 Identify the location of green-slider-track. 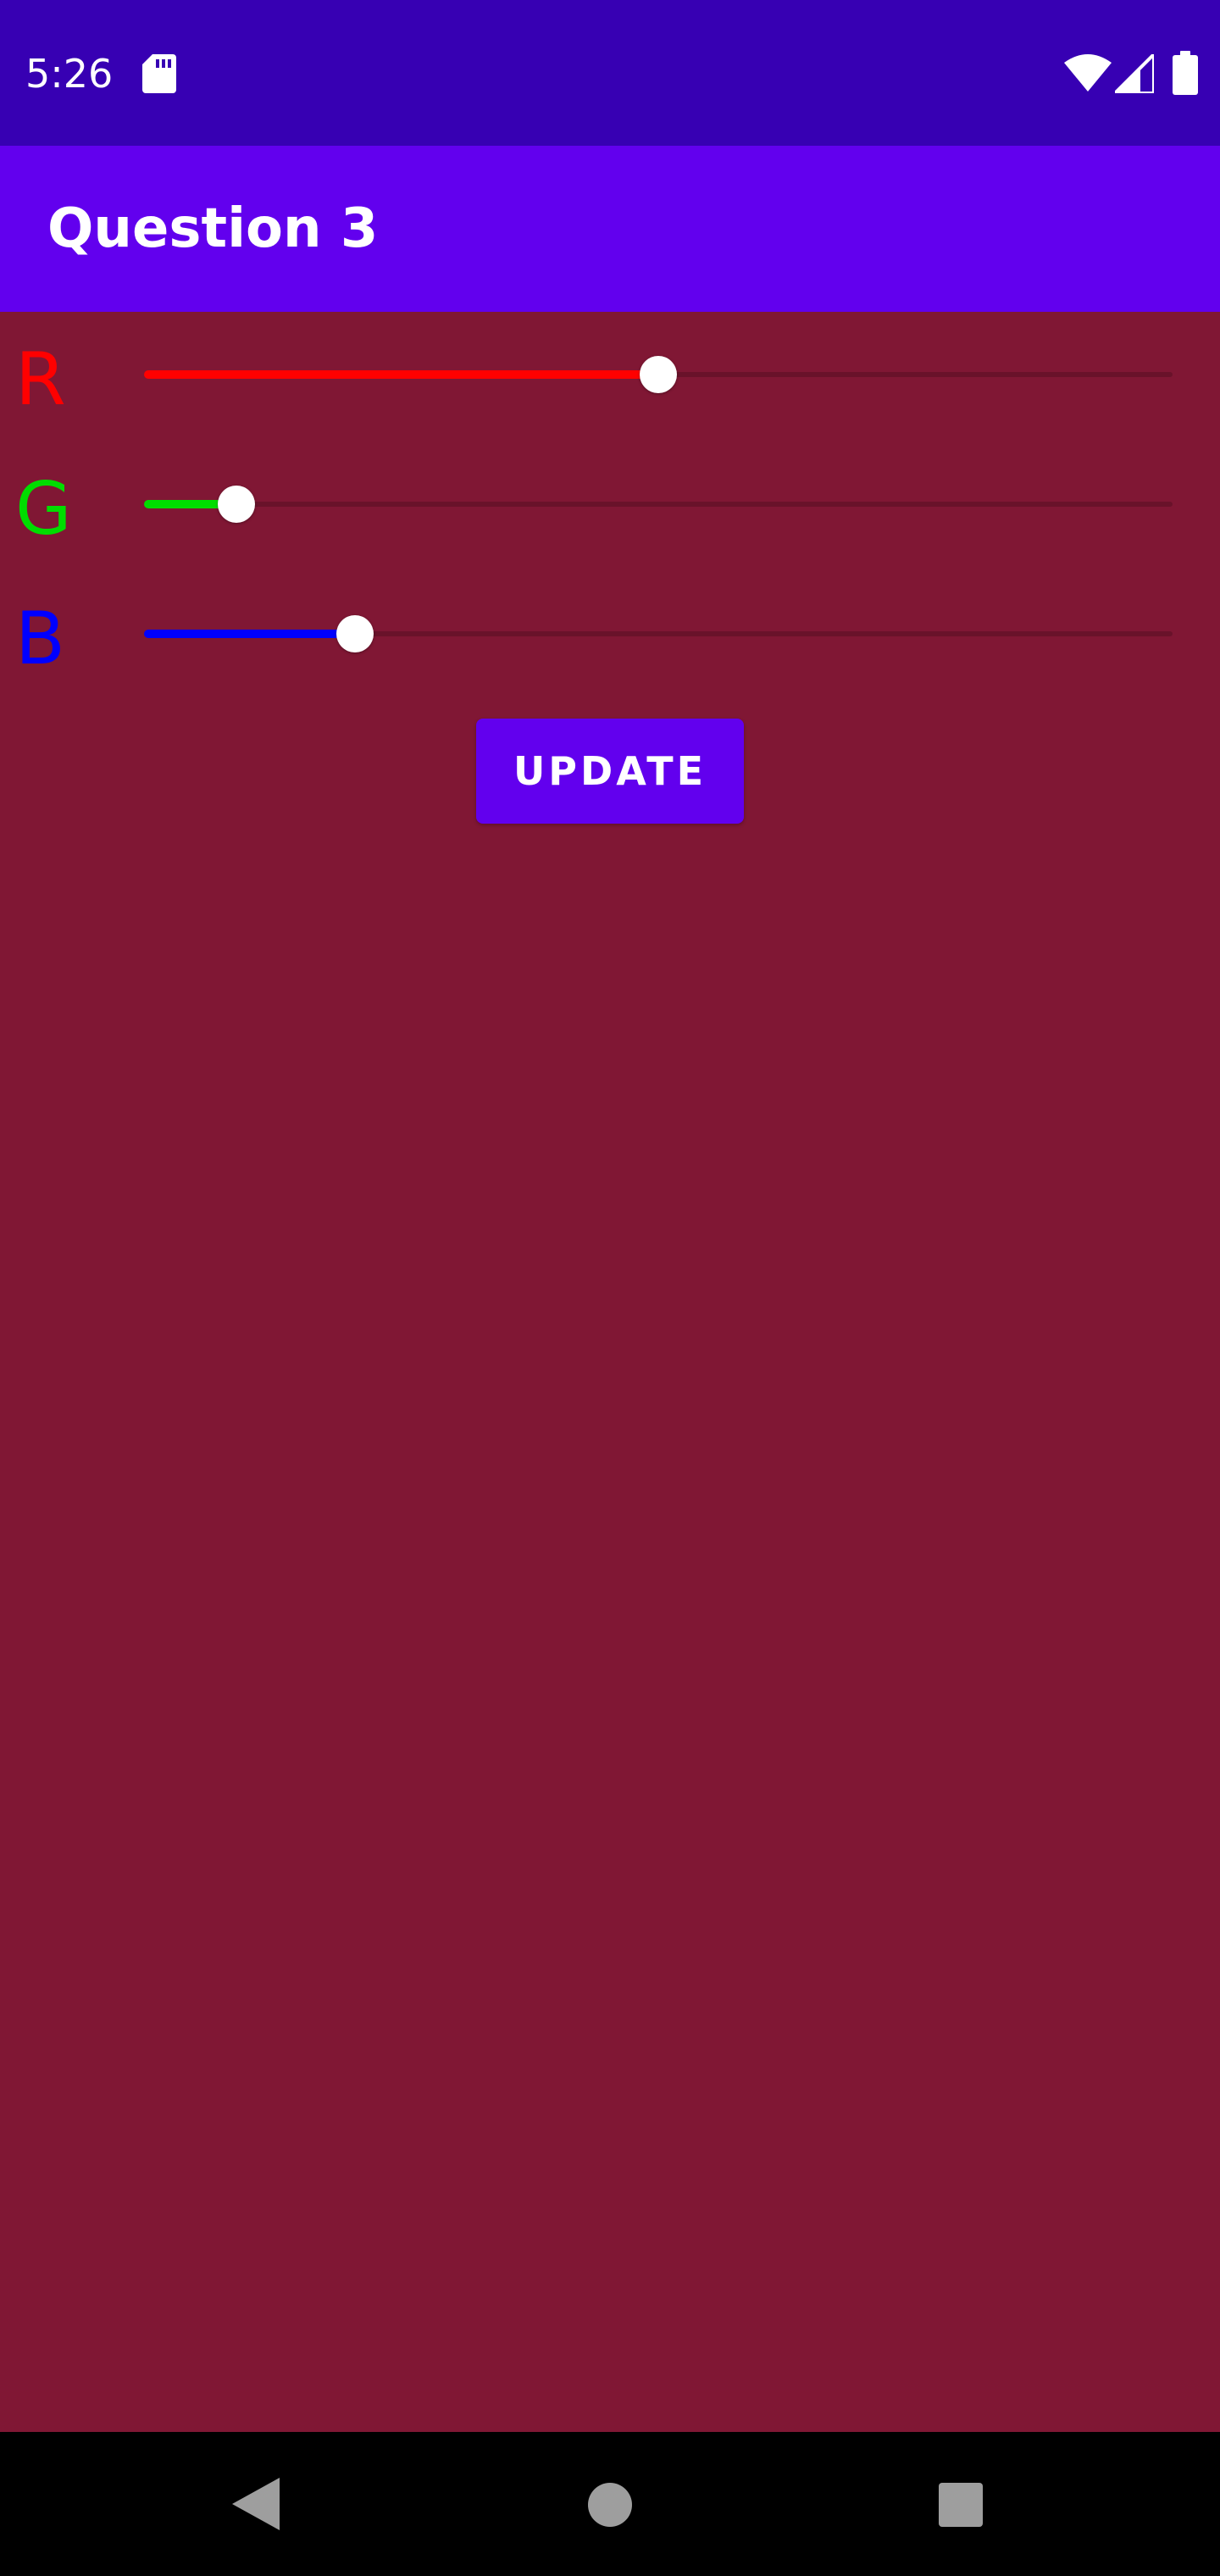
(658, 504).